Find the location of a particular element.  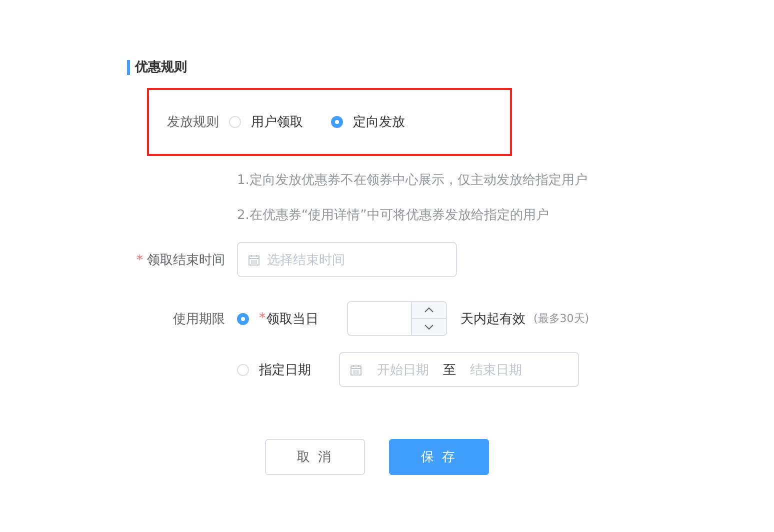

section-title: 优惠规则 is located at coordinates (450, 67).